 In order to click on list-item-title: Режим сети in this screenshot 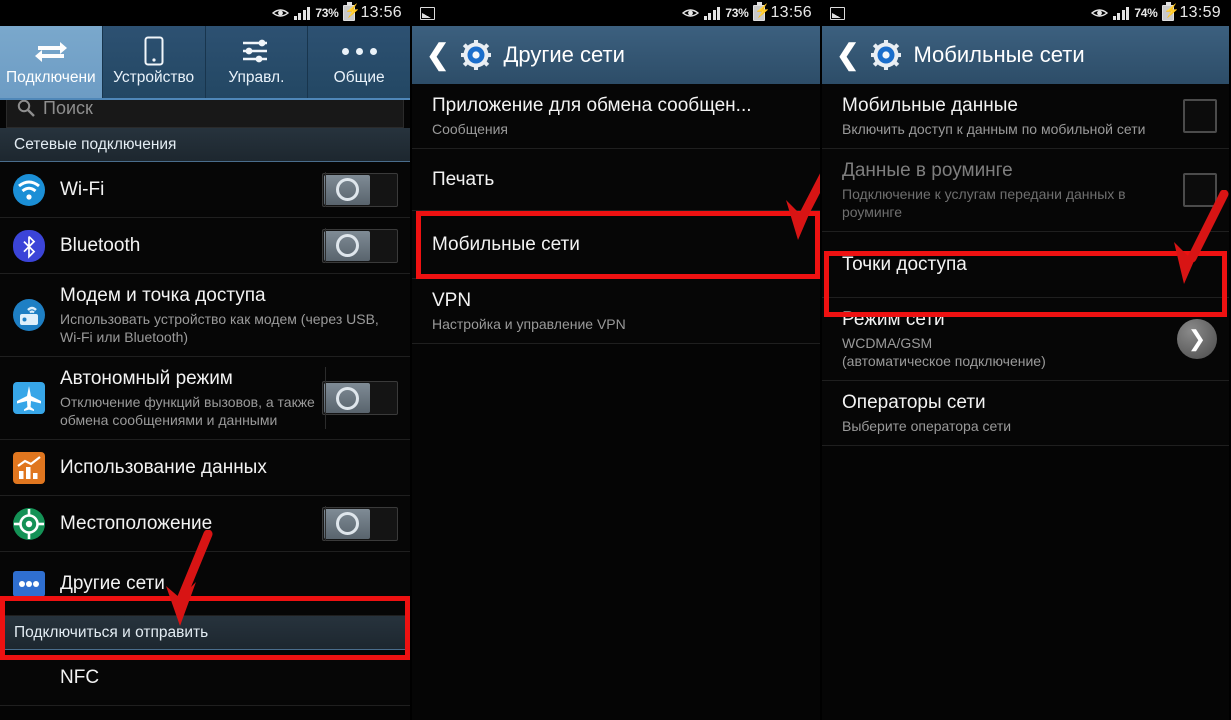, I will do `click(893, 319)`.